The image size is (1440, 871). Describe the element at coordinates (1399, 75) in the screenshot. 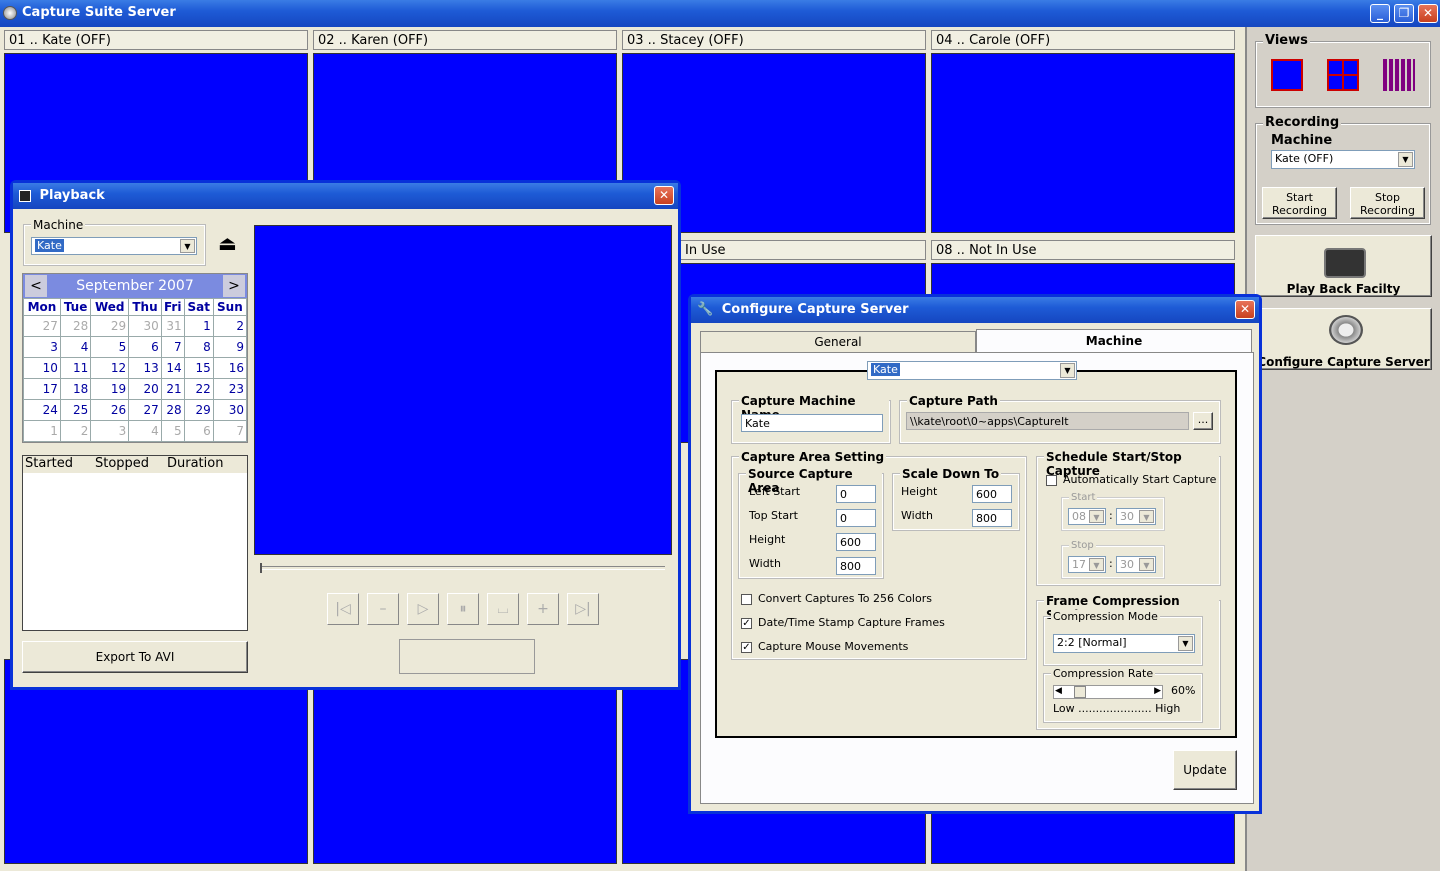

I see `grid-view-icon` at that location.